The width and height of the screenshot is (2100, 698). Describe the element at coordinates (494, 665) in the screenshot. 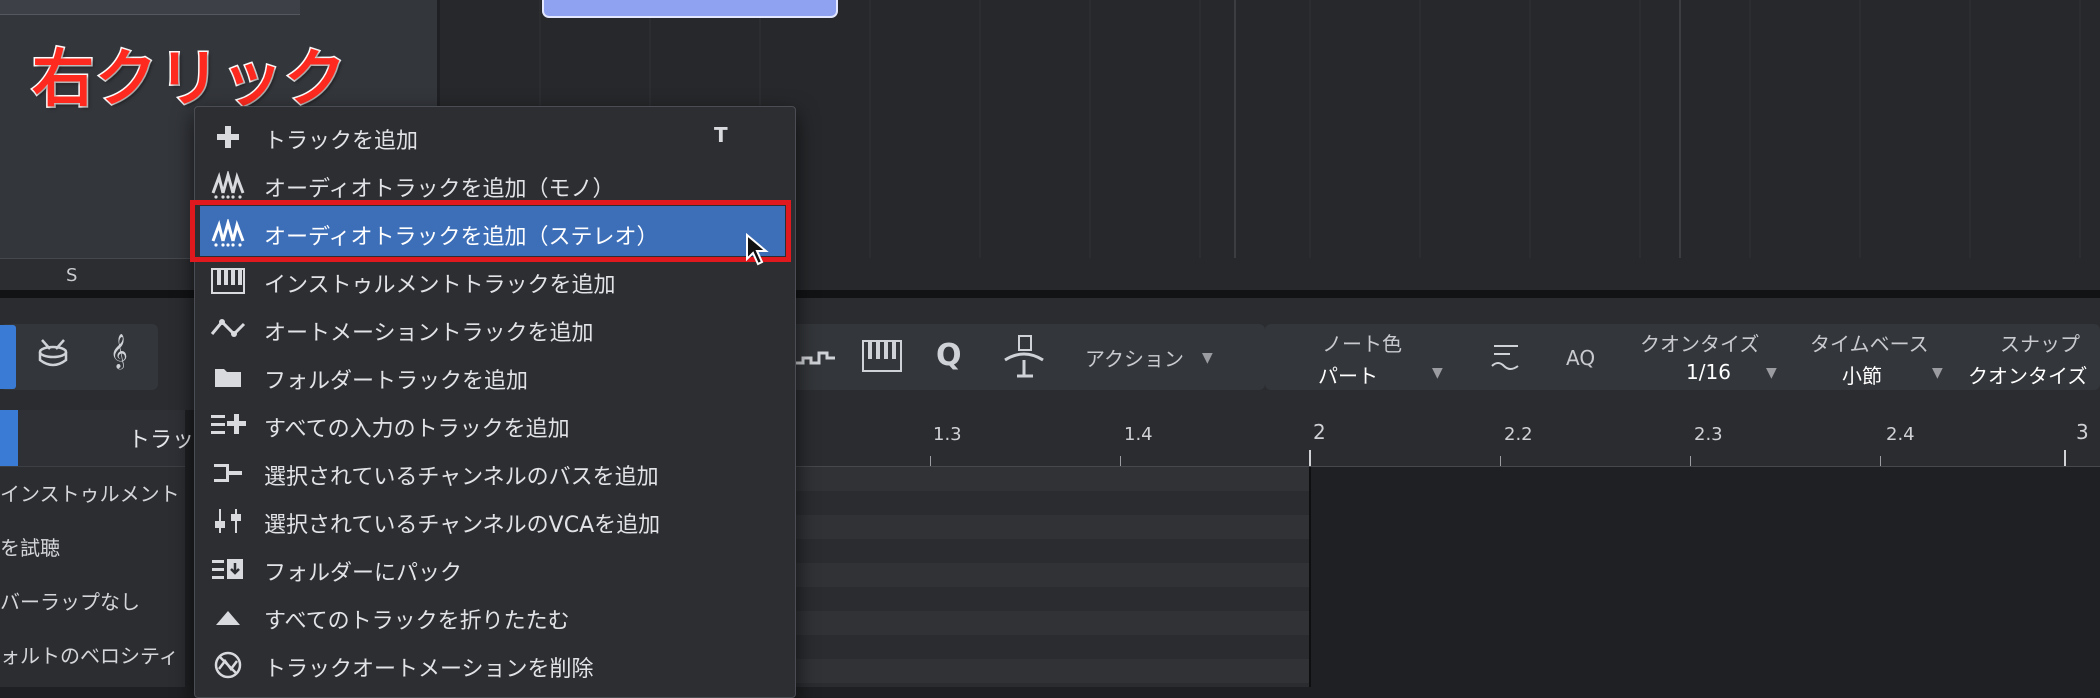

I see `menu-item-remove-automation: トラックオートメーションを削除` at that location.